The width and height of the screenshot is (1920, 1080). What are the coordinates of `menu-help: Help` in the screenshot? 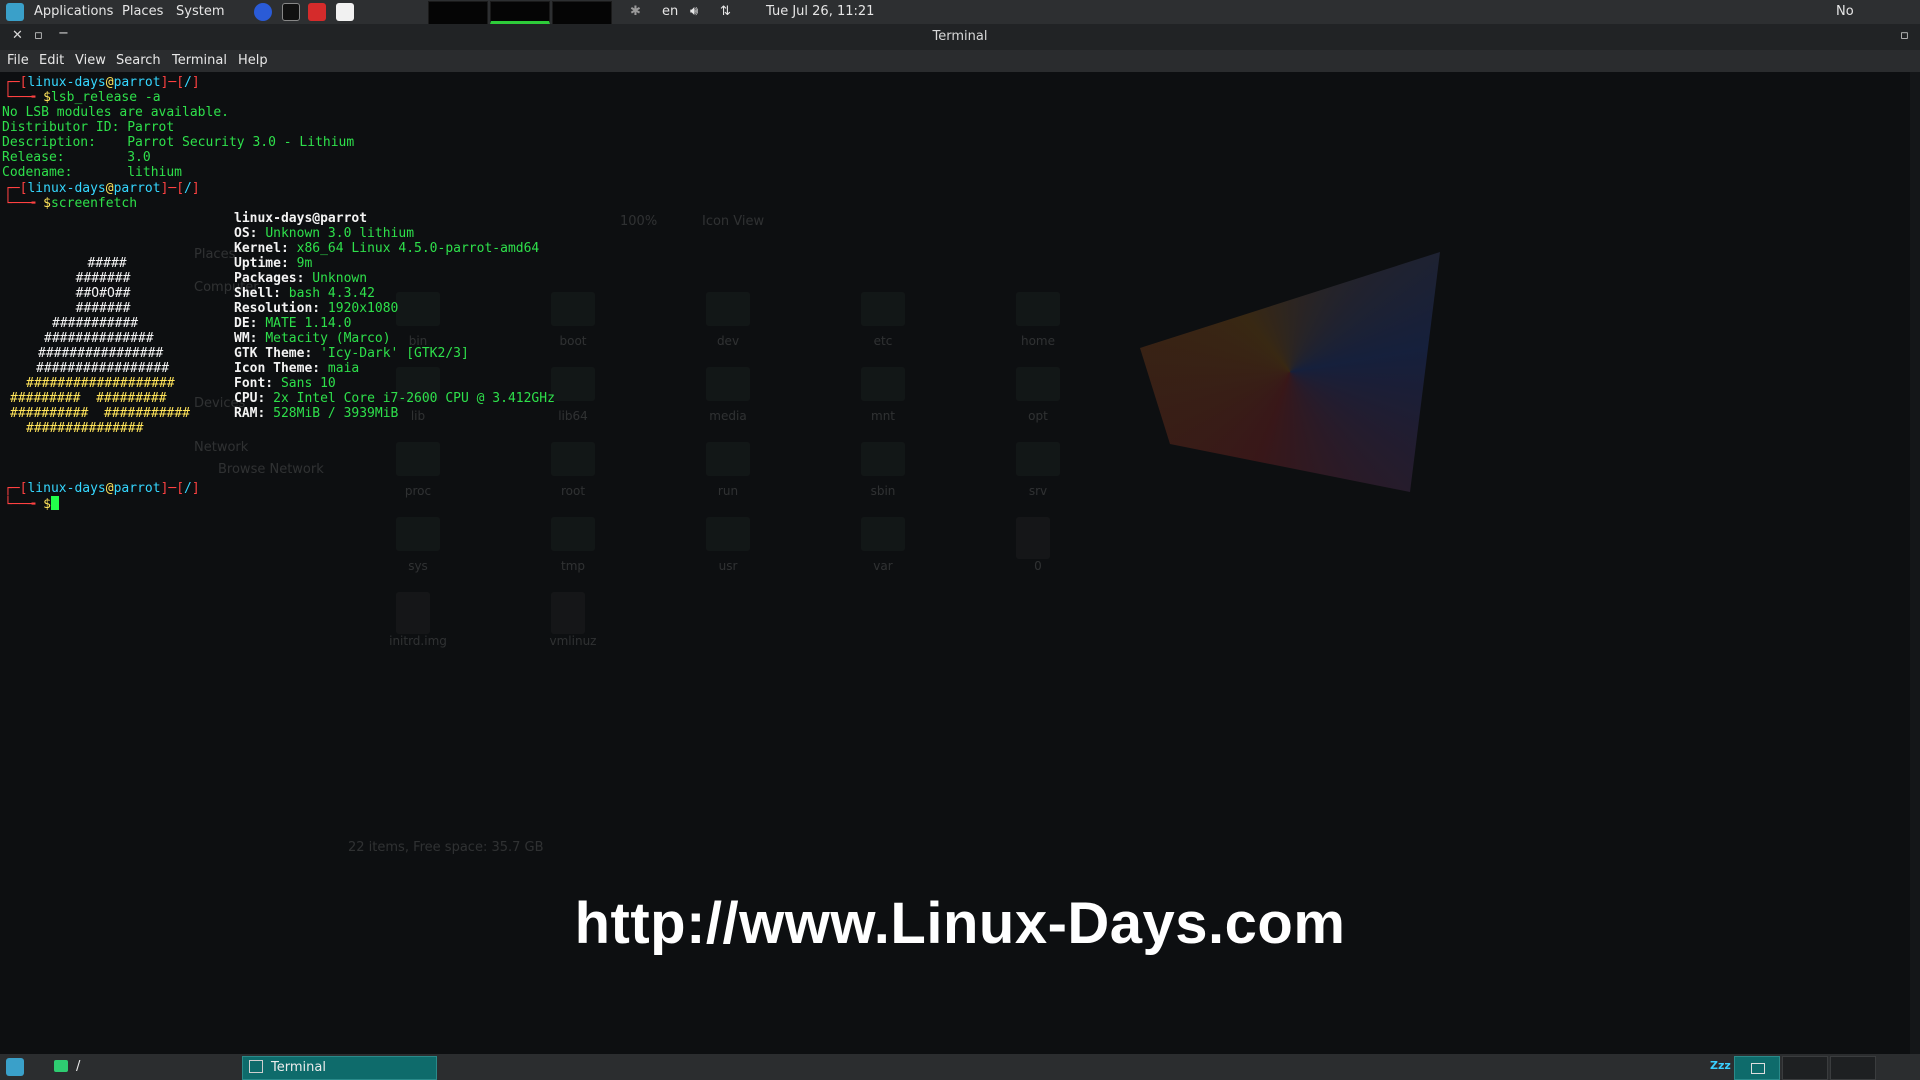 It's located at (253, 60).